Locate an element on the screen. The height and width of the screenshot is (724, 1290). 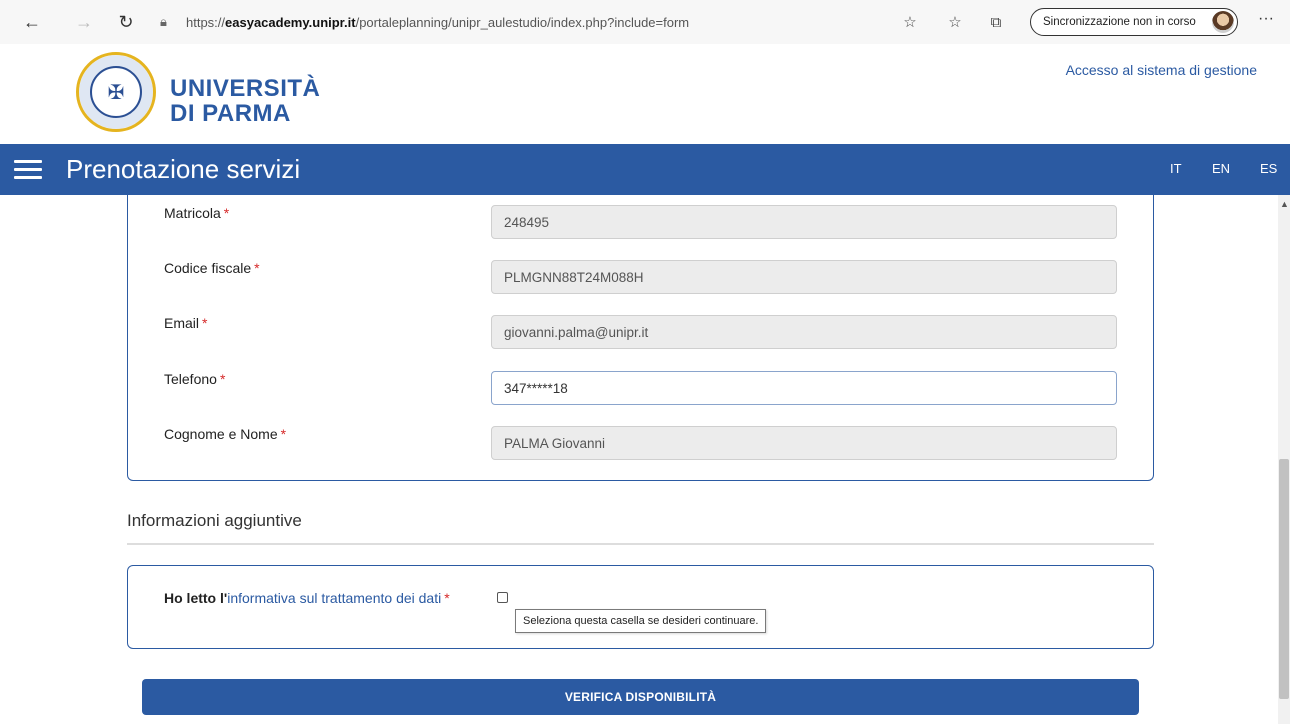
email-label: Email * is located at coordinates (186, 323).